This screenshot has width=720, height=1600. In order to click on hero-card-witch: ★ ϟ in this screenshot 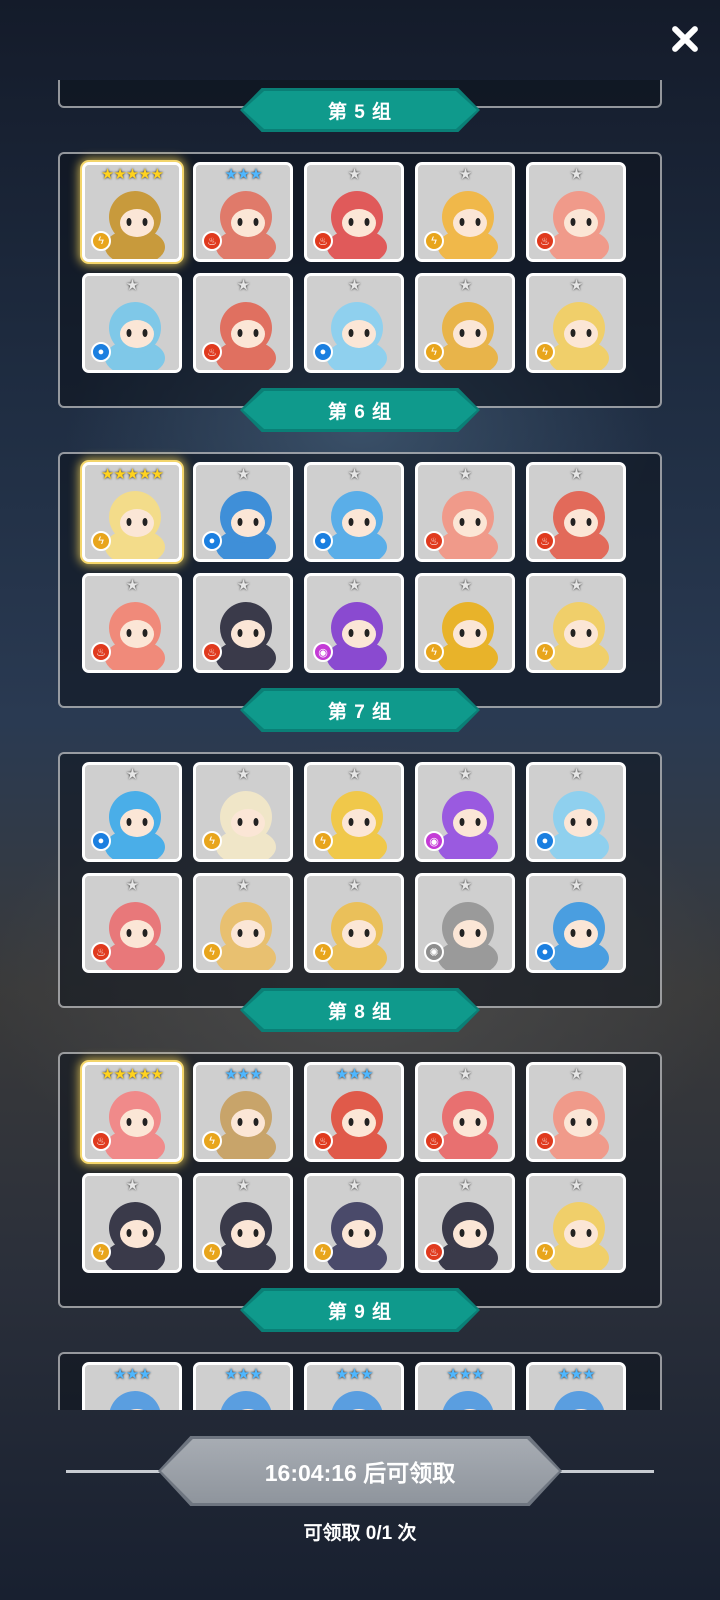, I will do `click(354, 1223)`.